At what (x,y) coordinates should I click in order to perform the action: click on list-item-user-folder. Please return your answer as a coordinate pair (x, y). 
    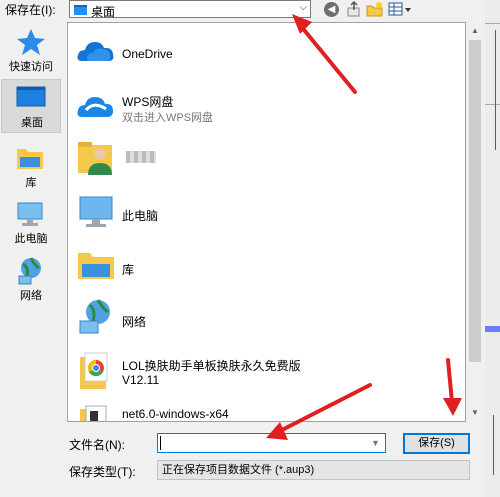
    Looking at the image, I should click on (262, 158).